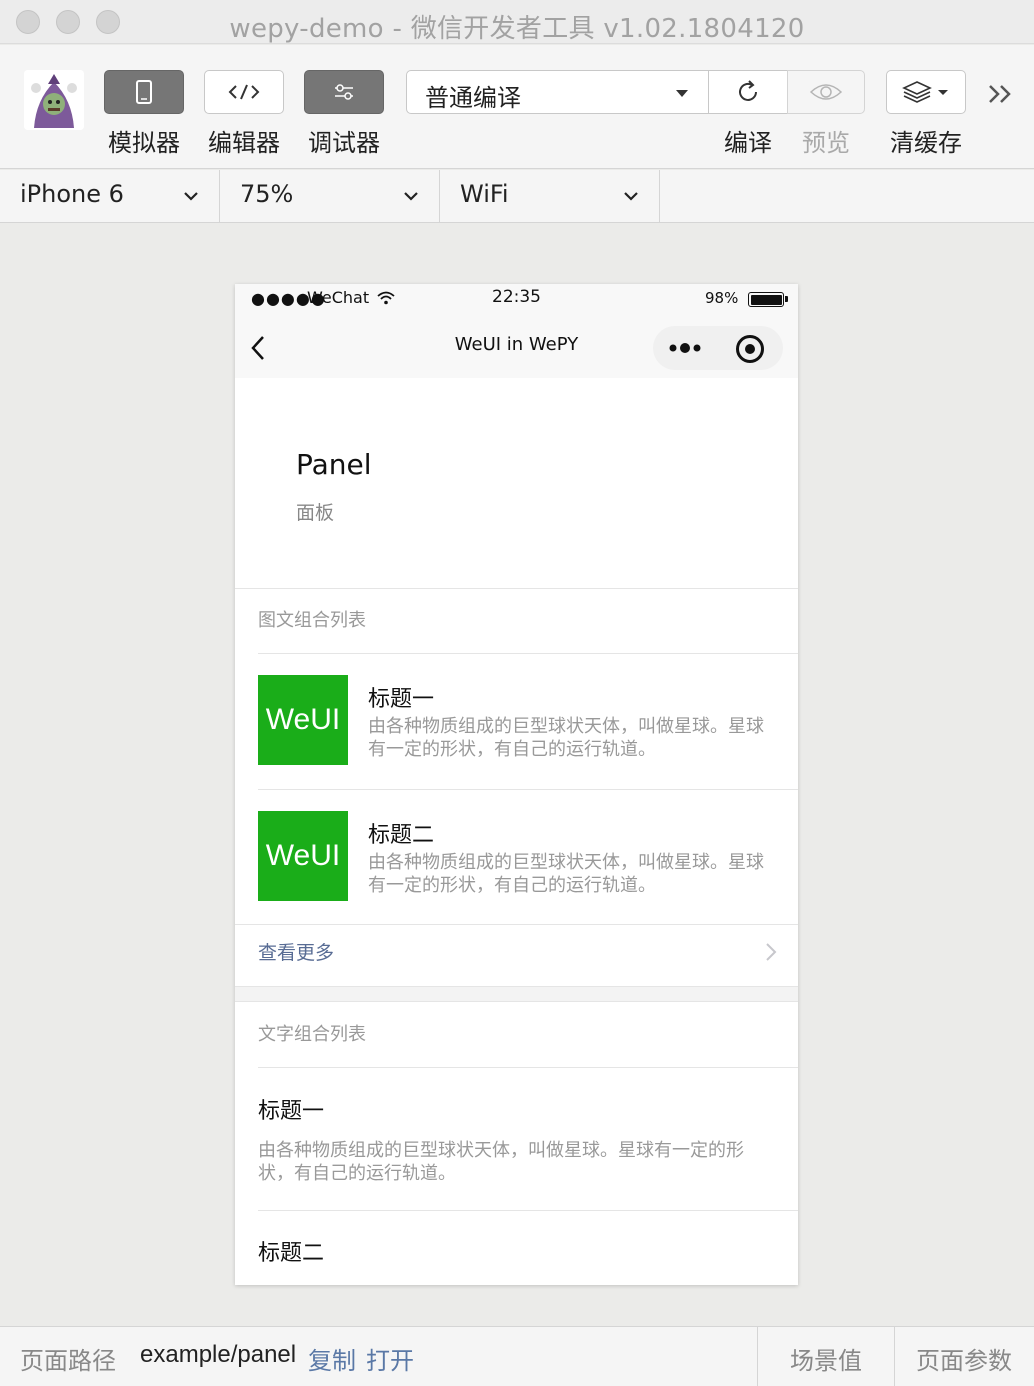 This screenshot has width=1034, height=1386. I want to click on media-title: 标题二, so click(401, 835).